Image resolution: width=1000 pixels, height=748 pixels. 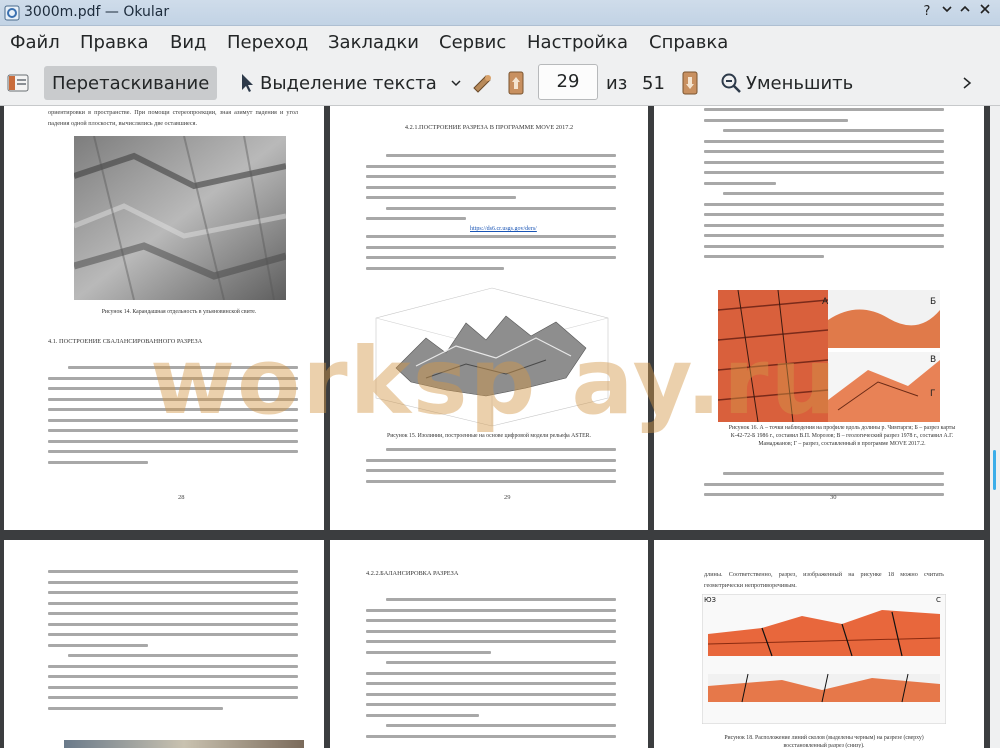 I want to click on minimize-button, so click(x=947, y=12).